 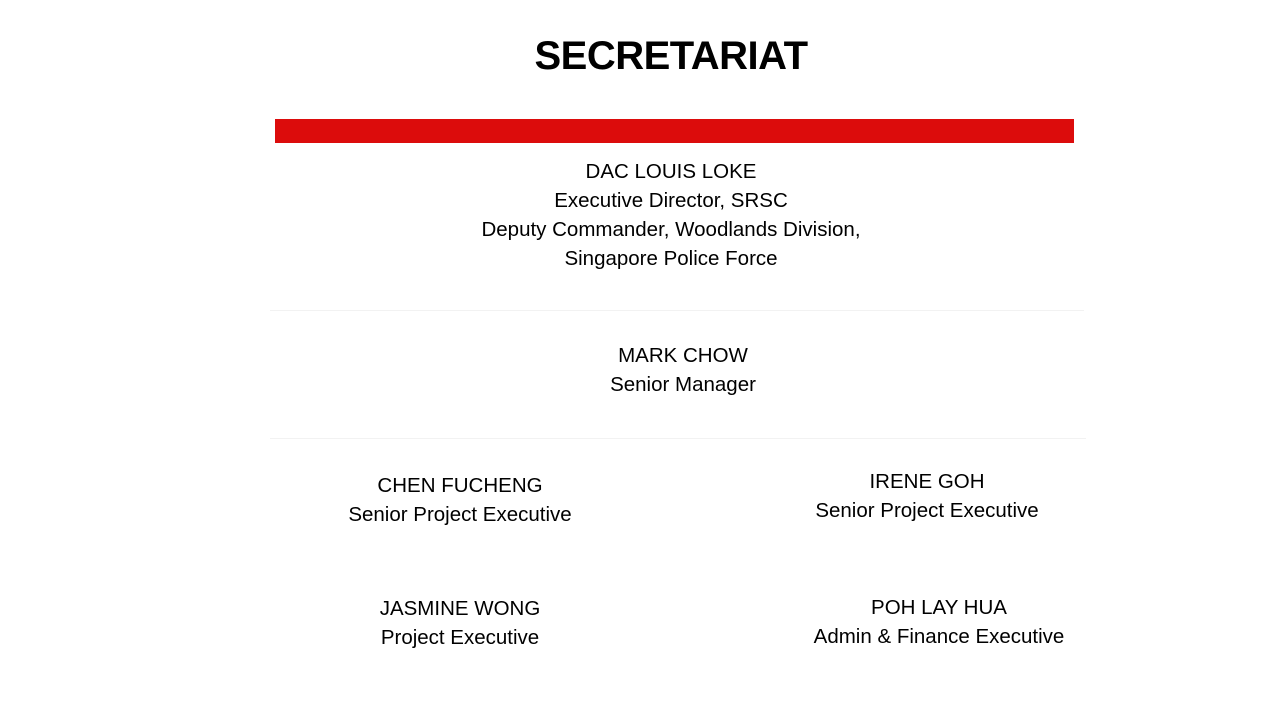 I want to click on director-title-line-1: Executive Director, SRSC, so click(x=671, y=200).